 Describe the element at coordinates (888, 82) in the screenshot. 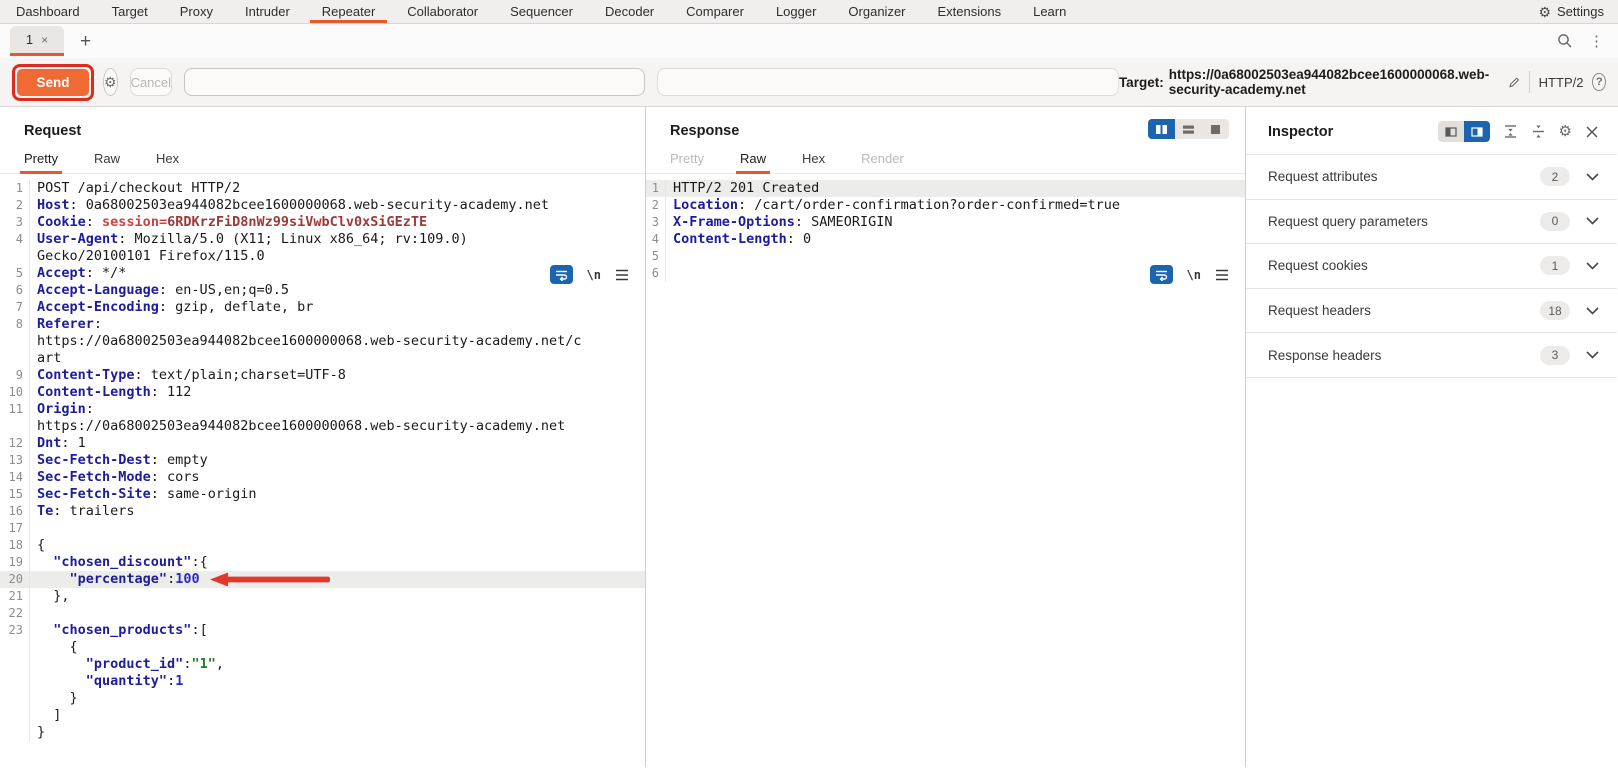

I see `forward-button: > ▾` at that location.